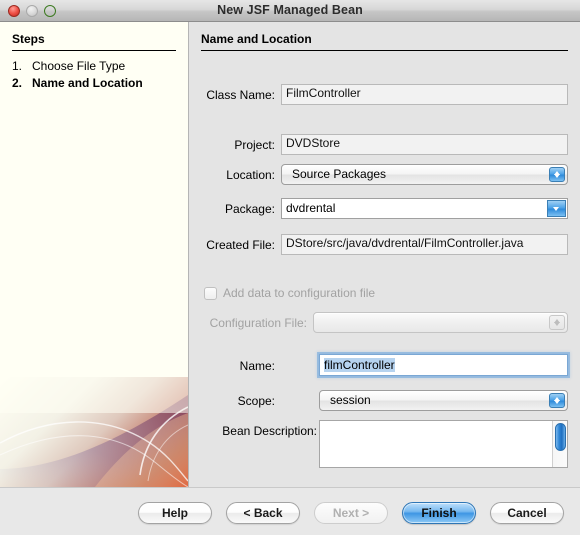 This screenshot has width=580, height=535. Describe the element at coordinates (256, 39) in the screenshot. I see `section-heading: Name and Location` at that location.